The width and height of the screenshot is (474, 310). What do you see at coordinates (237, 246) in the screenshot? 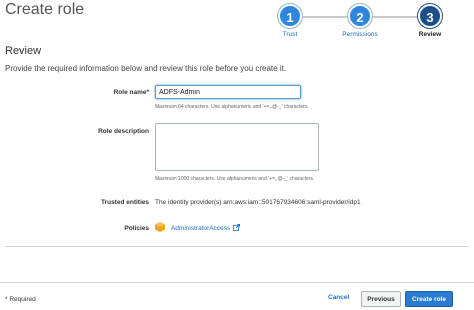
I see `content-divider` at bounding box center [237, 246].